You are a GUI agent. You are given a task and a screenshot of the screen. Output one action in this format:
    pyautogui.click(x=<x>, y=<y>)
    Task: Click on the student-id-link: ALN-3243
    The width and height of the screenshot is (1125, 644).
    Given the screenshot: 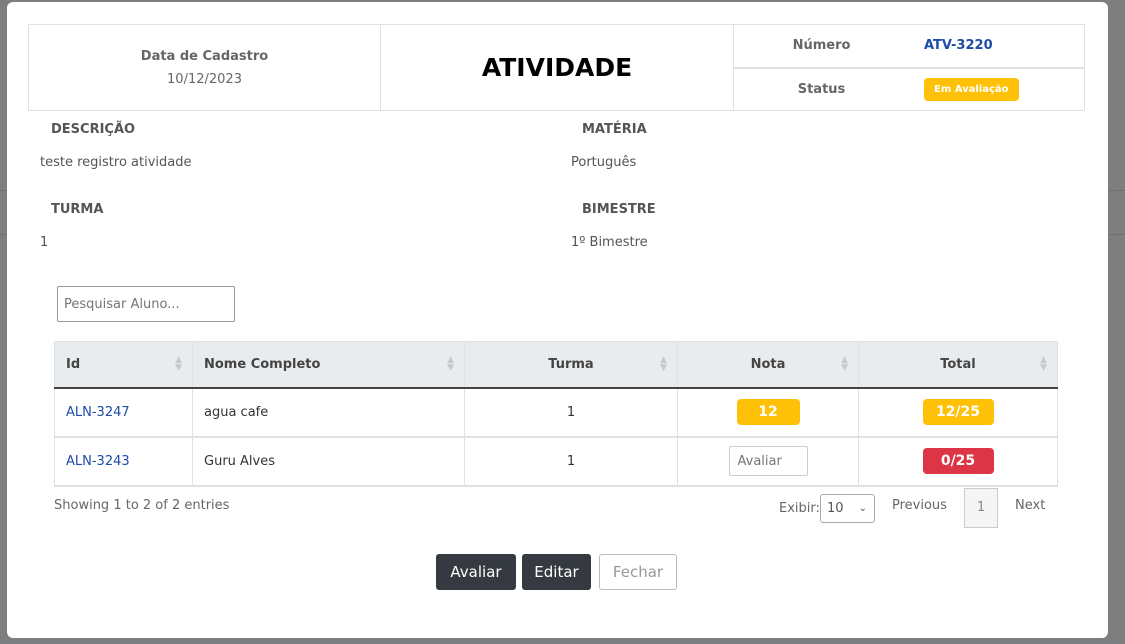 What is the action you would take?
    pyautogui.click(x=98, y=461)
    